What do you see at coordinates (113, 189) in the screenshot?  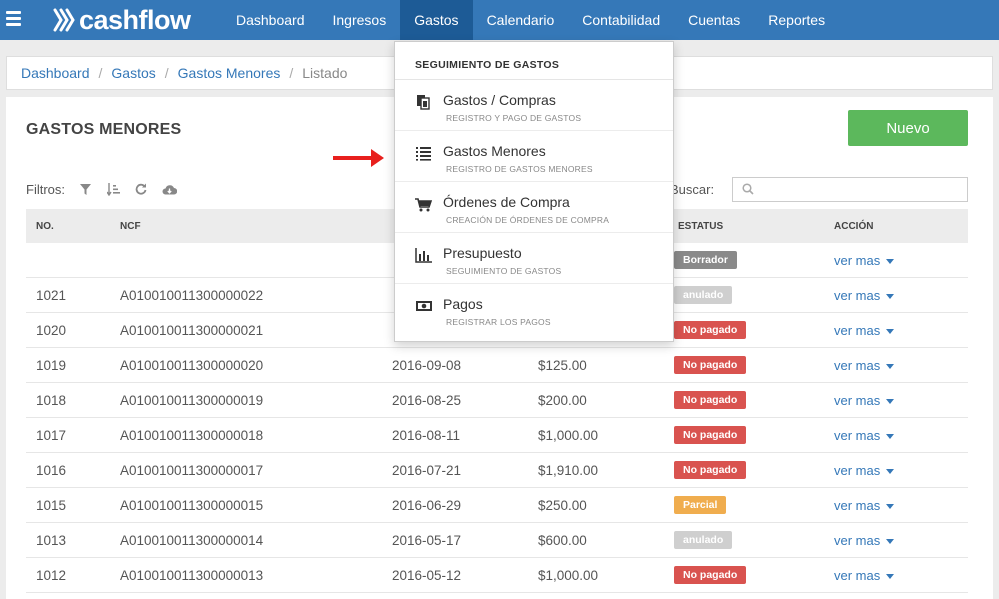 I see `sort-icon` at bounding box center [113, 189].